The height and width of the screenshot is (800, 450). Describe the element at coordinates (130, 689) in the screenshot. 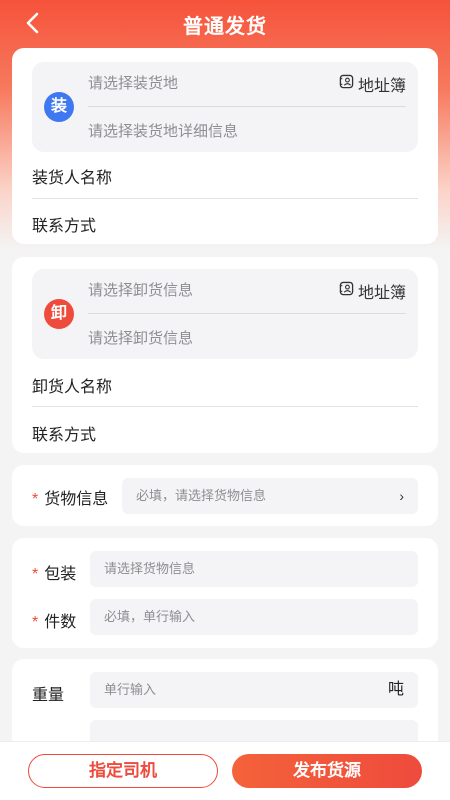

I see `weight-placeholder: 单行输入` at that location.